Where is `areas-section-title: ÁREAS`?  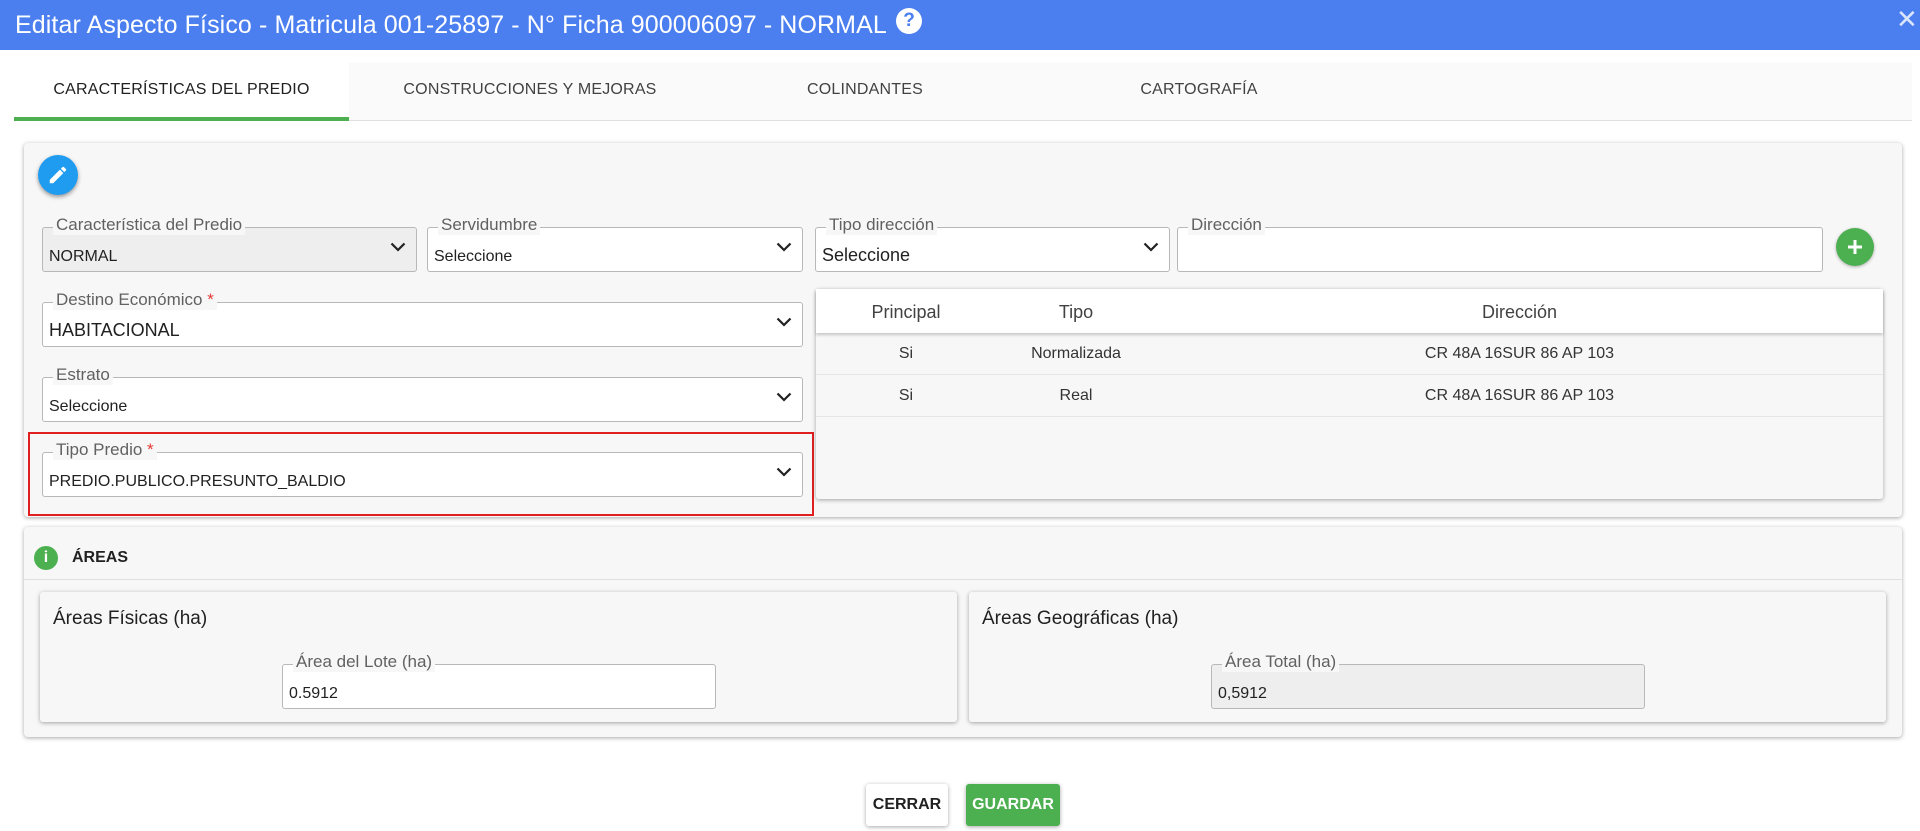
areas-section-title: ÁREAS is located at coordinates (100, 557).